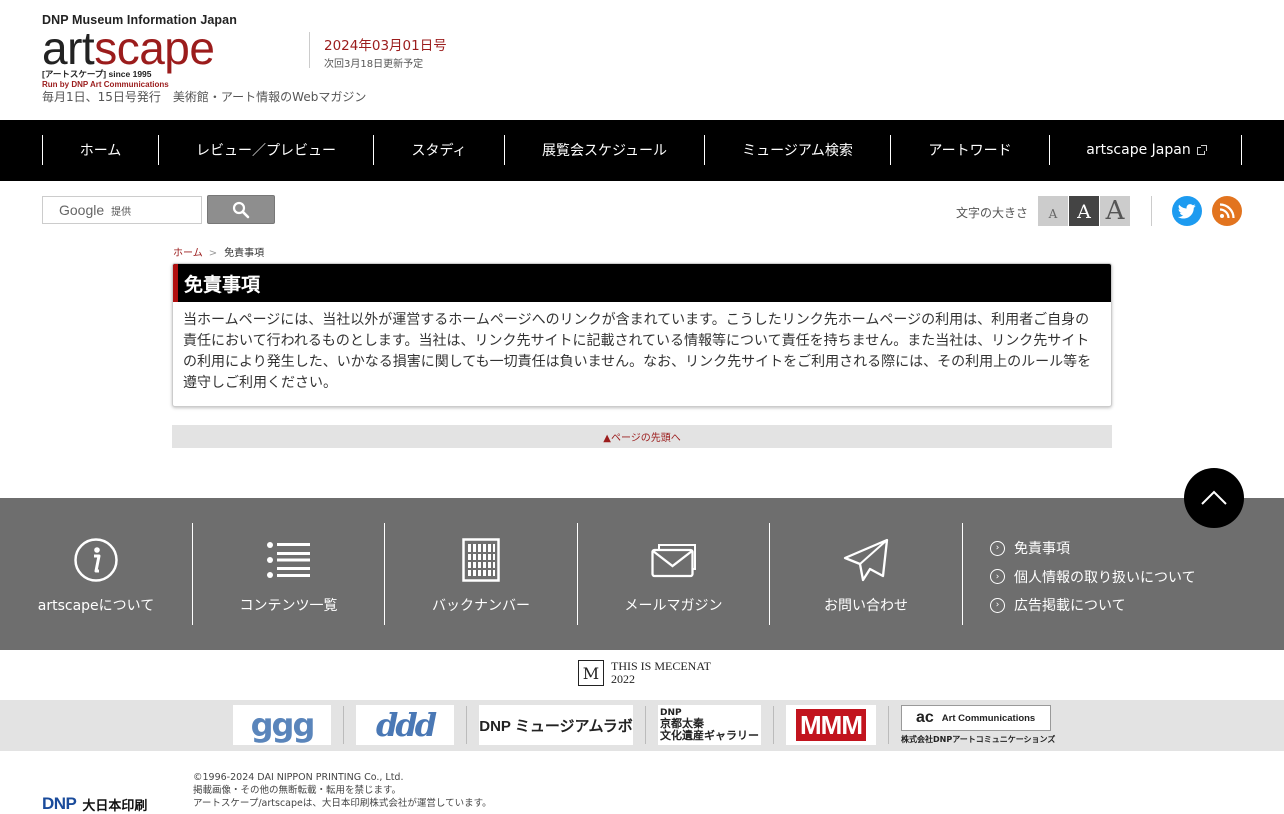  I want to click on search-button, so click(241, 209).